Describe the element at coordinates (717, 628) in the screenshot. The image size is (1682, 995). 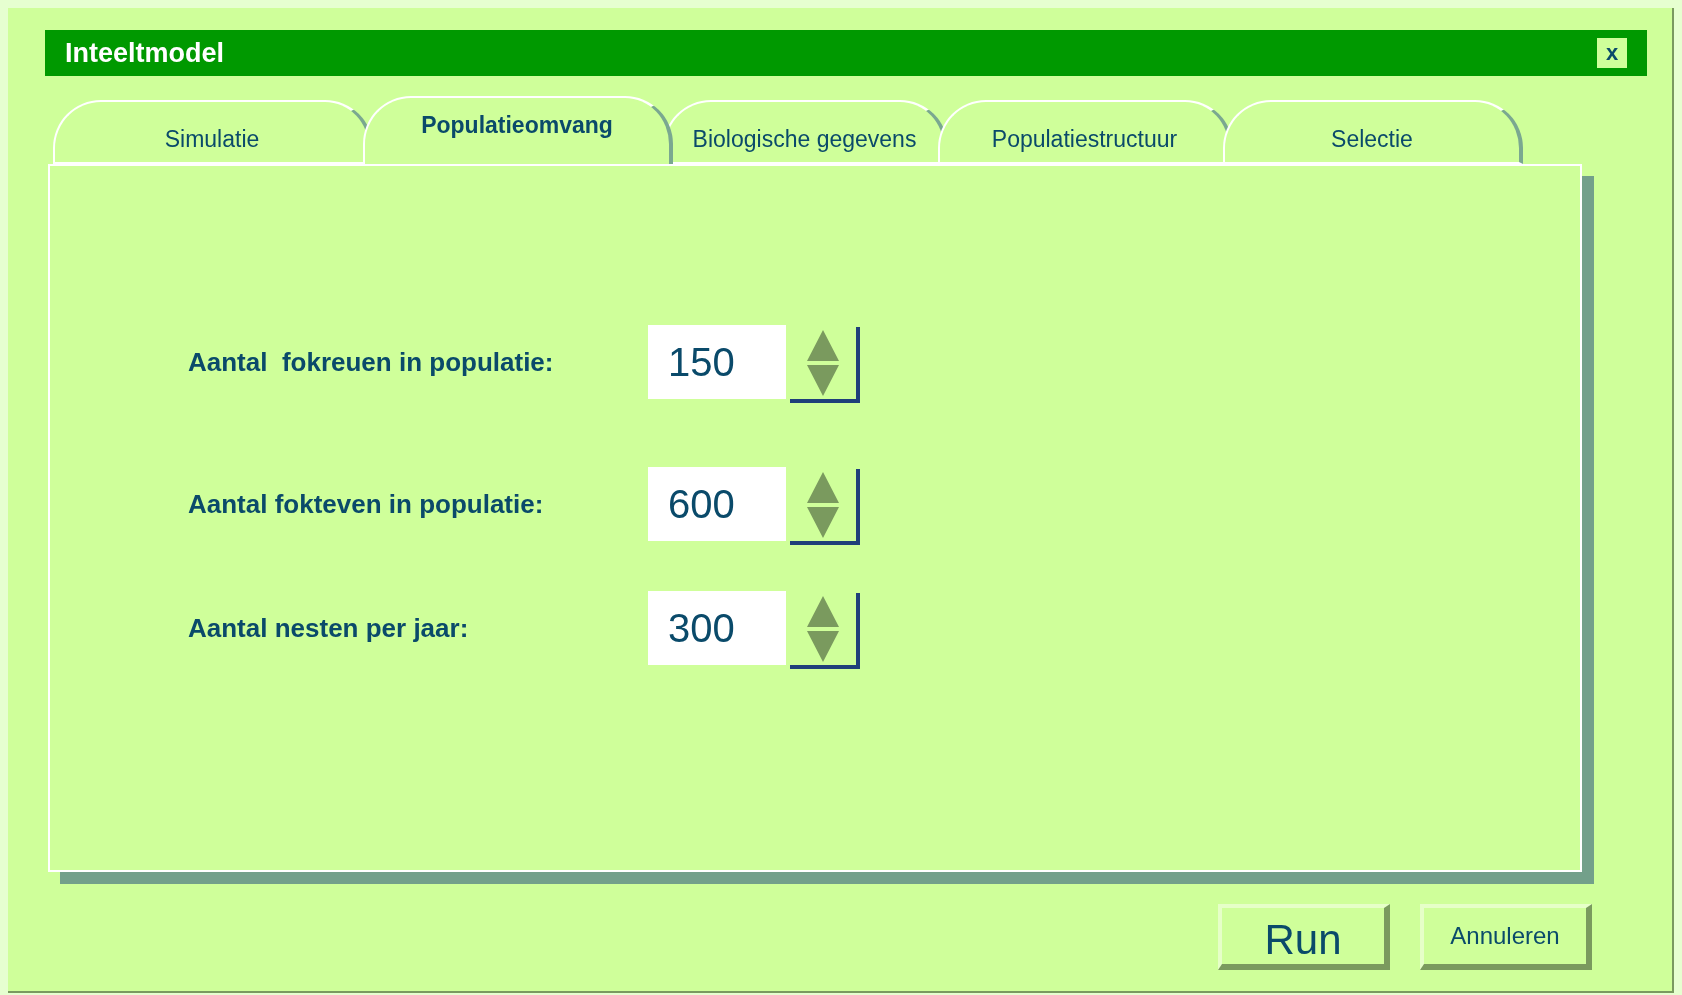
I see `number-field: 300` at that location.